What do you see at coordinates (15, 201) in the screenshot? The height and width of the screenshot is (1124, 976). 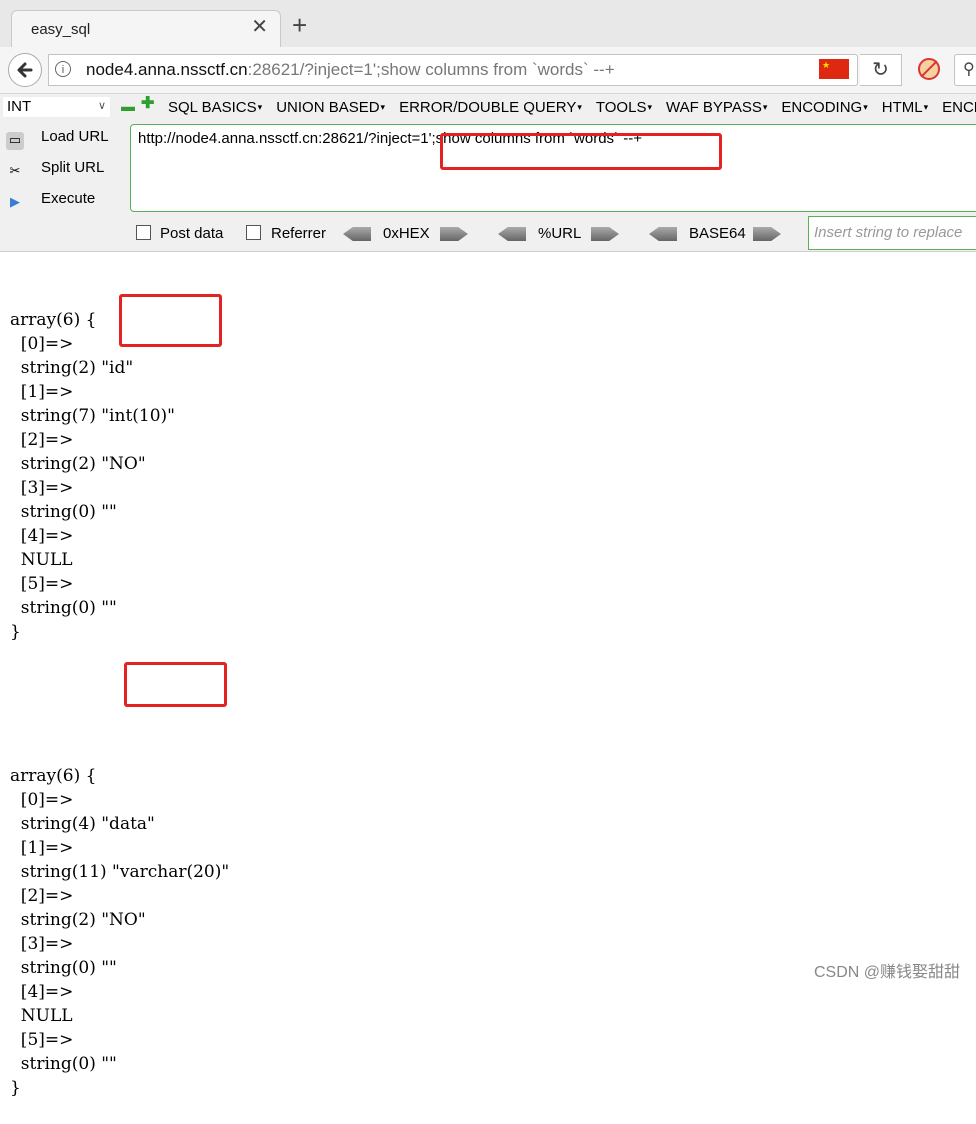 I see `play-icon: ▶` at bounding box center [15, 201].